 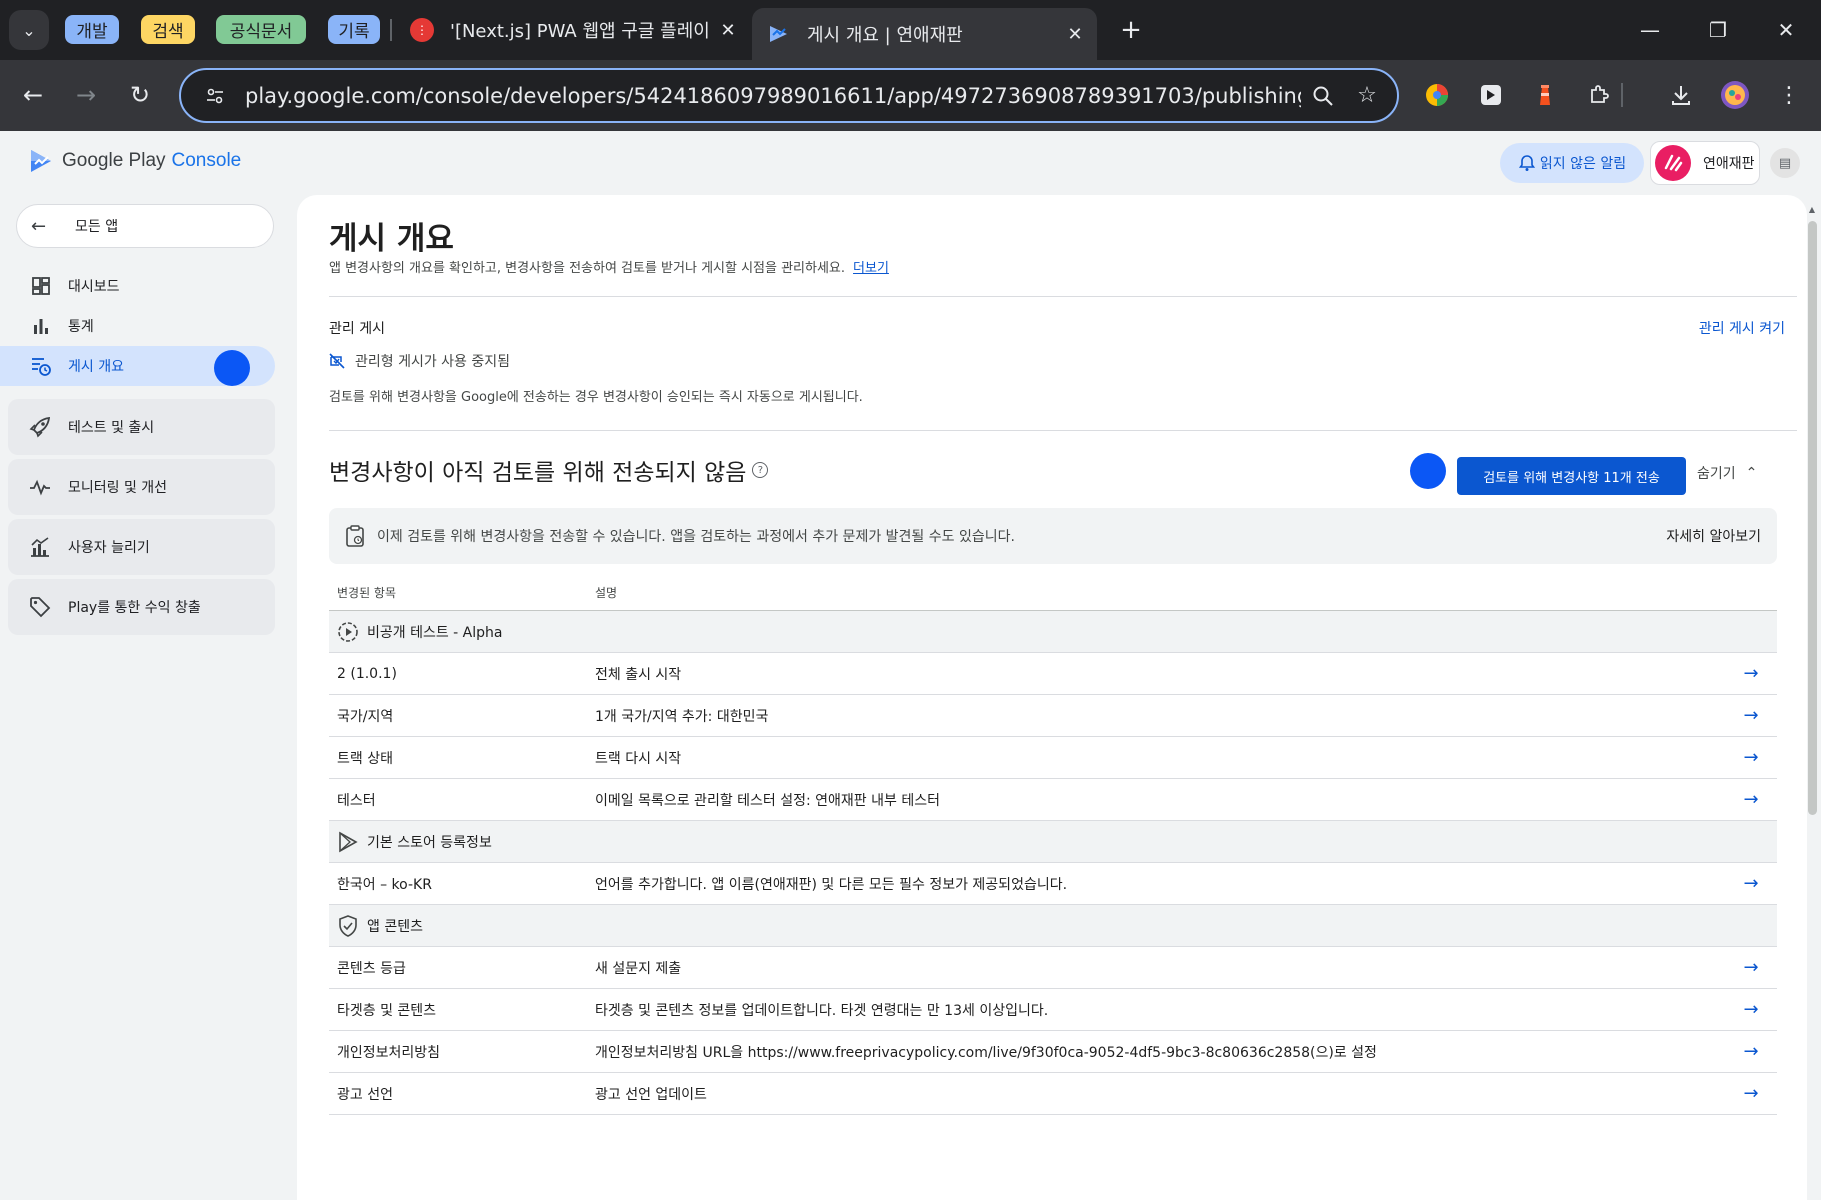 I want to click on table-row: 국가/지역 1개 국가/지역 추가: 대한민국 →, so click(x=1053, y=716).